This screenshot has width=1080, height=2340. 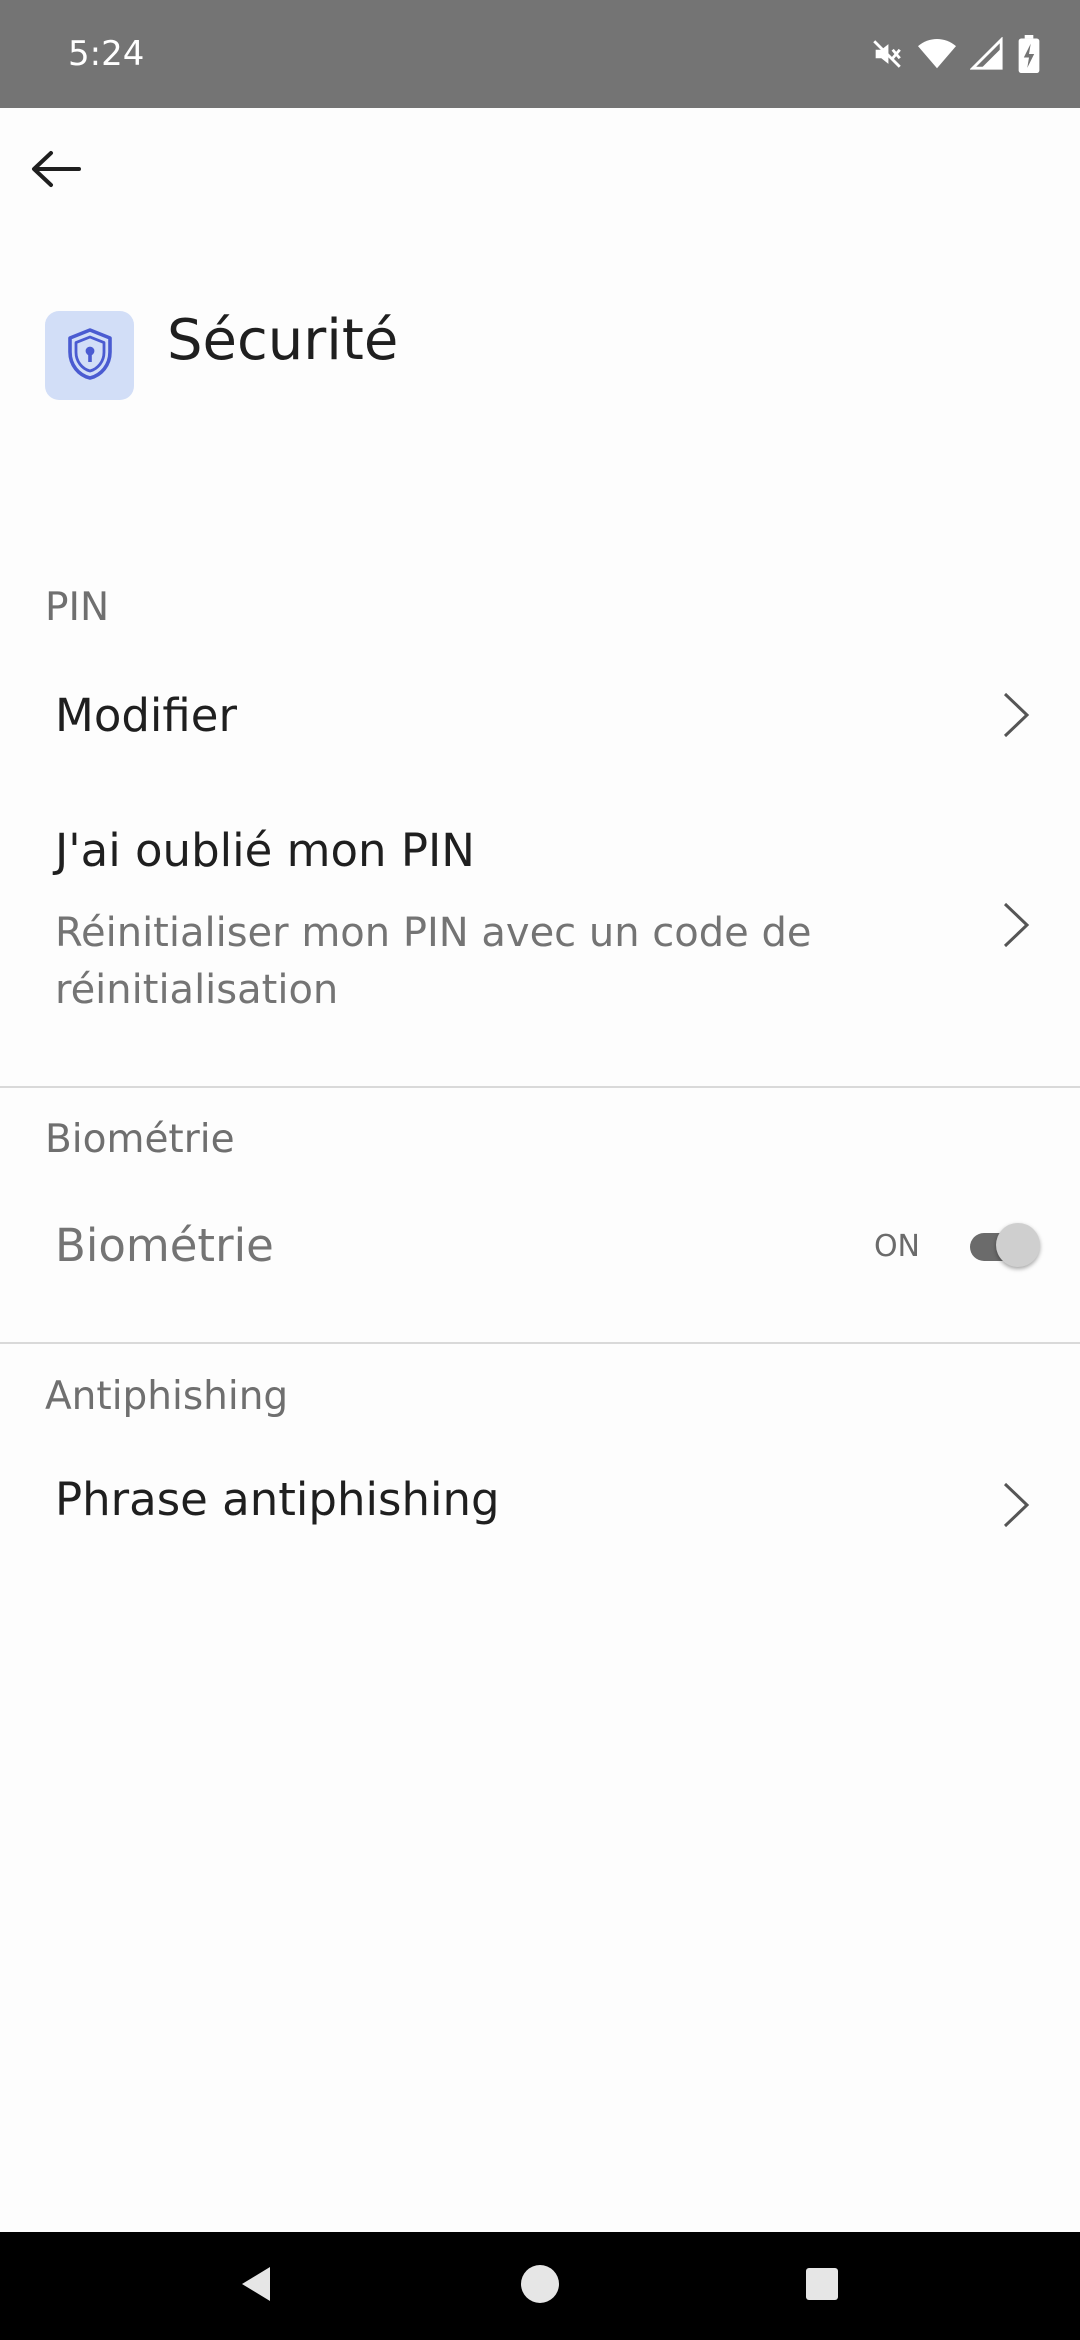 What do you see at coordinates (283, 340) in the screenshot?
I see `page-title: Sécurité` at bounding box center [283, 340].